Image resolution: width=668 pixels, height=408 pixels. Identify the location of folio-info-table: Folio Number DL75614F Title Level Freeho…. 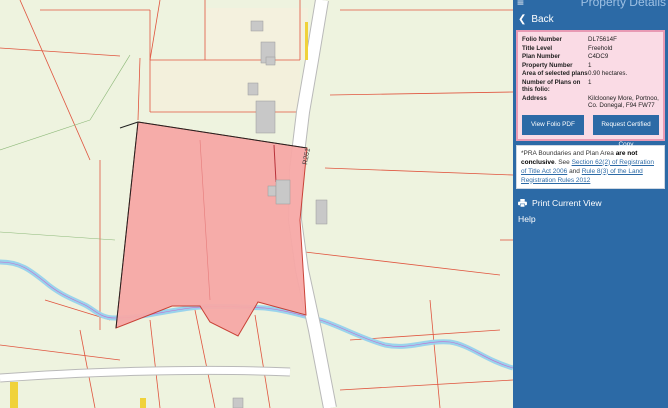
(590, 73).